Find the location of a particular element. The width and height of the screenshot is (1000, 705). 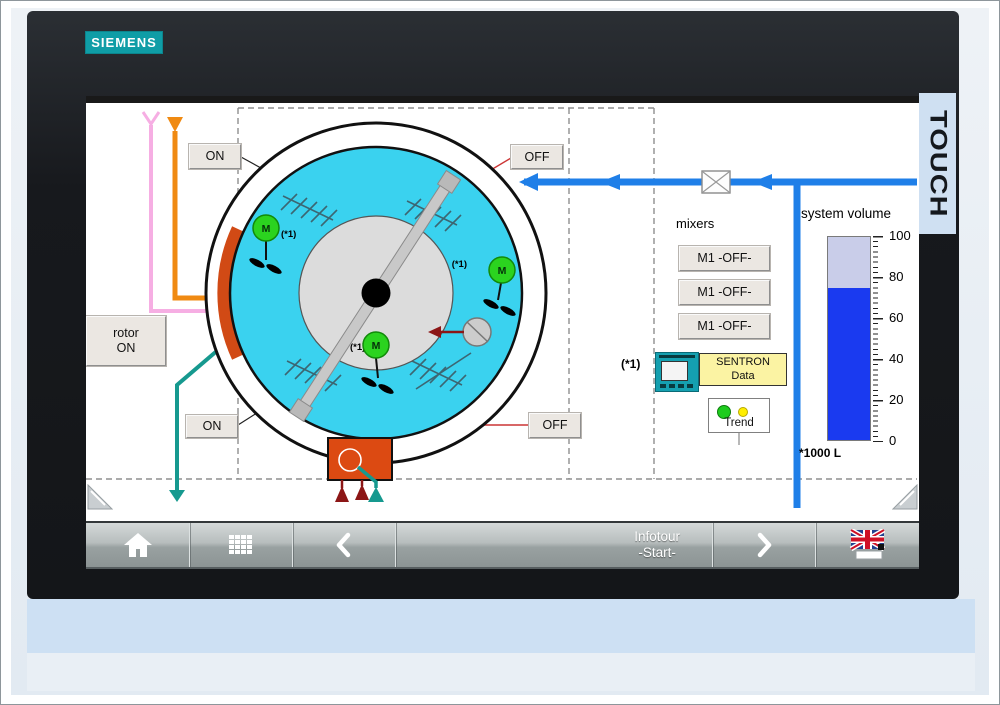

agitator-bar is located at coordinates (375, 296).